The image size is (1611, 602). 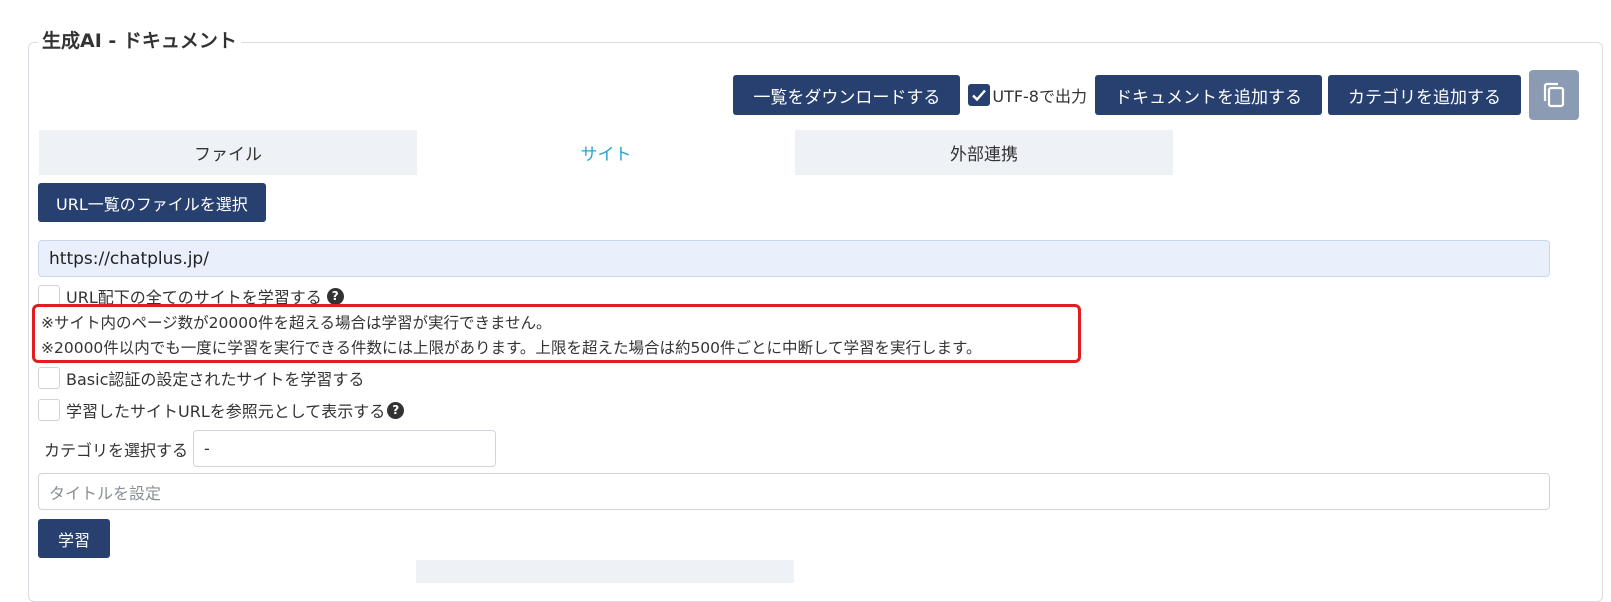 What do you see at coordinates (152, 202) in the screenshot?
I see `select-url-file-button: URL一覧のファイルを選択` at bounding box center [152, 202].